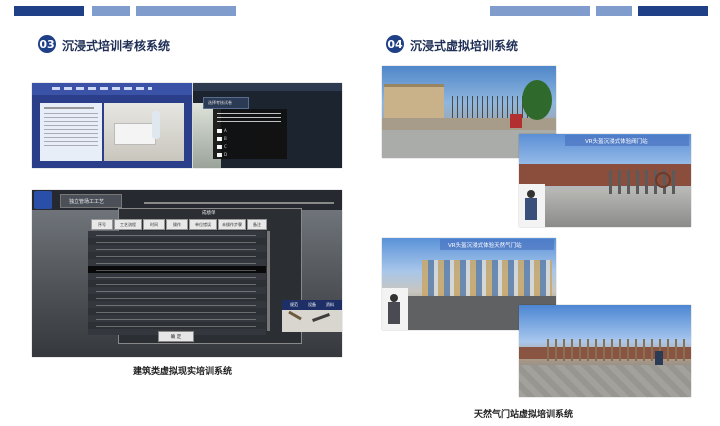 Image resolution: width=720 pixels, height=426 pixels. Describe the element at coordinates (144, 132) in the screenshot. I see `room-image` at that location.